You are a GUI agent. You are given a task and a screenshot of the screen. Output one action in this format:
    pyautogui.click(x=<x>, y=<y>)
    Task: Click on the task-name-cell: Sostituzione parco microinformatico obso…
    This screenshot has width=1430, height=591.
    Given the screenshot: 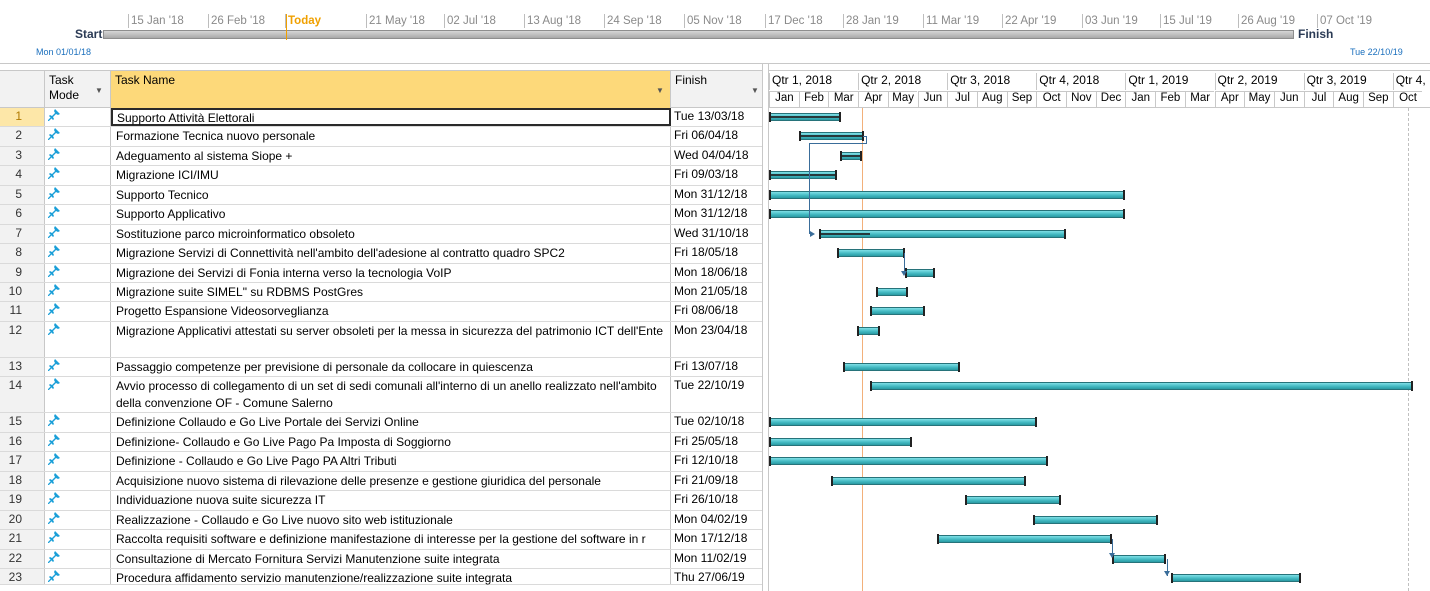 What is the action you would take?
    pyautogui.click(x=391, y=234)
    